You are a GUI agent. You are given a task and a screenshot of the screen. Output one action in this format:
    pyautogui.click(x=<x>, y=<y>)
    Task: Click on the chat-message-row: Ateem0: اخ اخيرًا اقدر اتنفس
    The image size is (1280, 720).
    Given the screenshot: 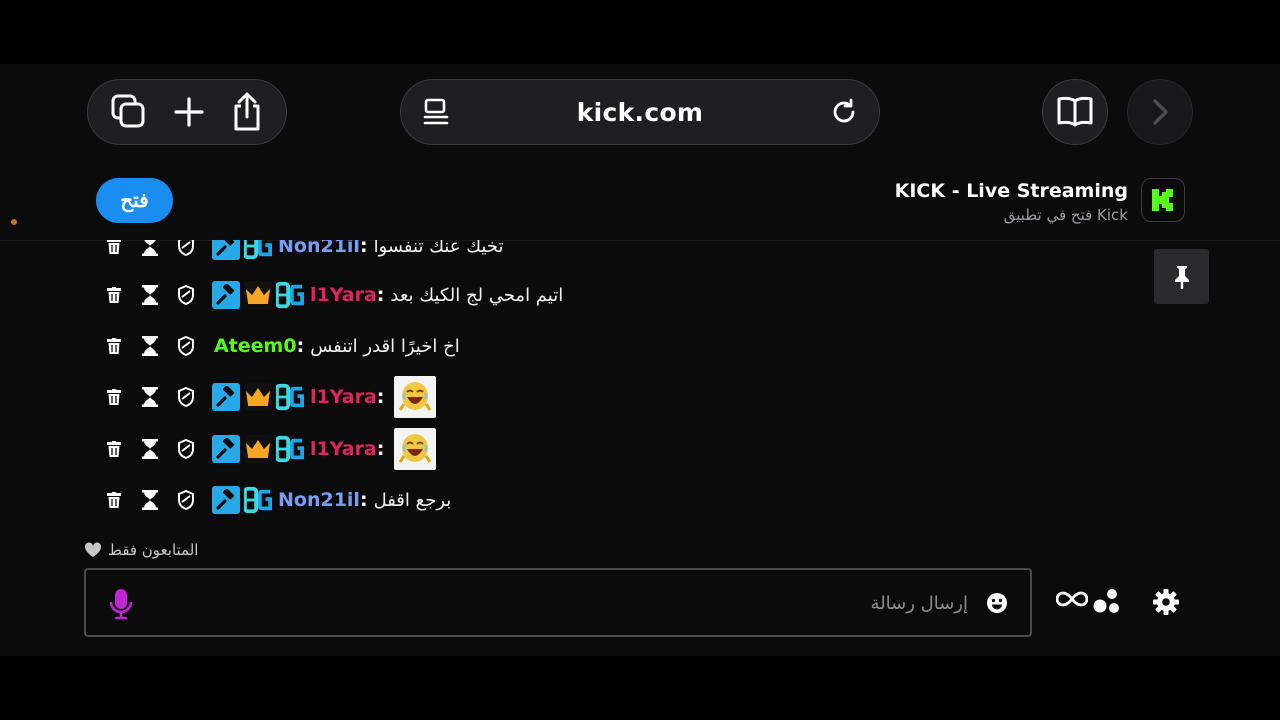 What is the action you would take?
    pyautogui.click(x=282, y=346)
    